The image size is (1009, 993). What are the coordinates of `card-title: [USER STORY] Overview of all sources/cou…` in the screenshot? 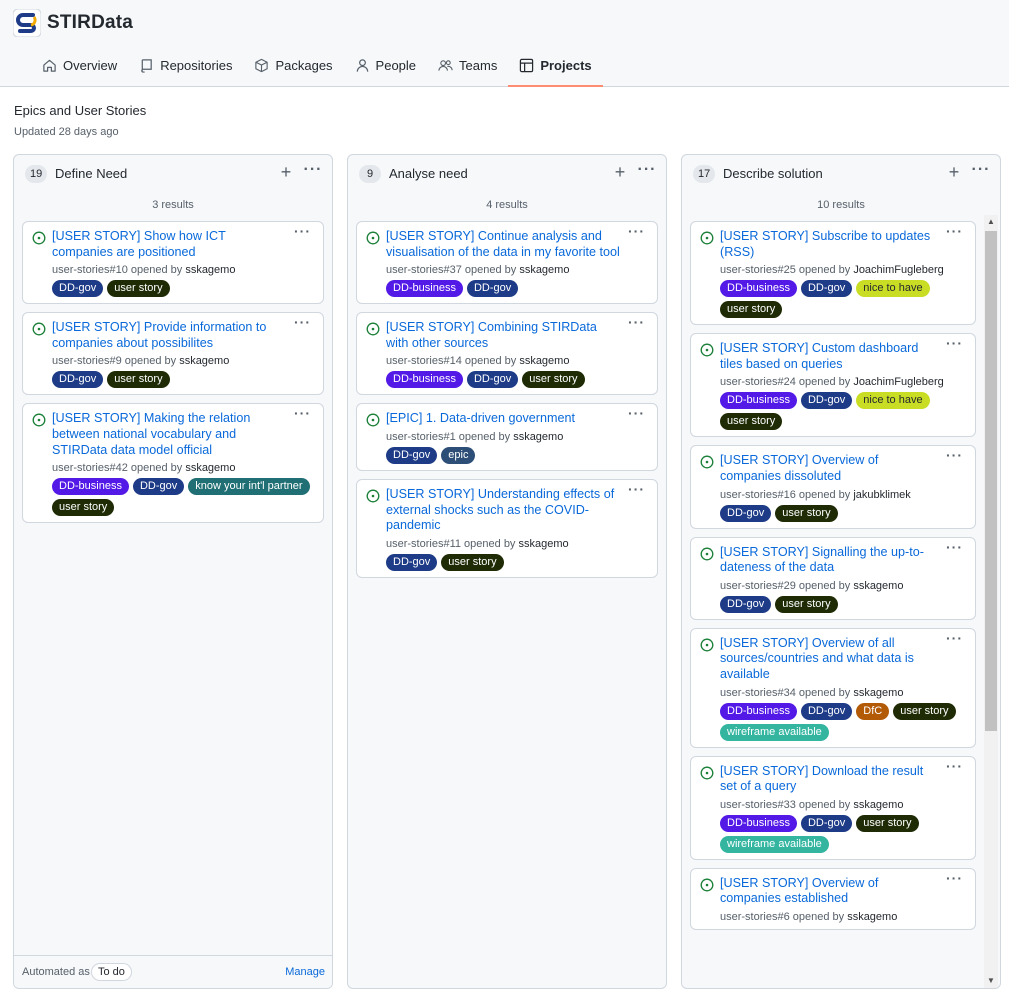 It's located at (829, 659).